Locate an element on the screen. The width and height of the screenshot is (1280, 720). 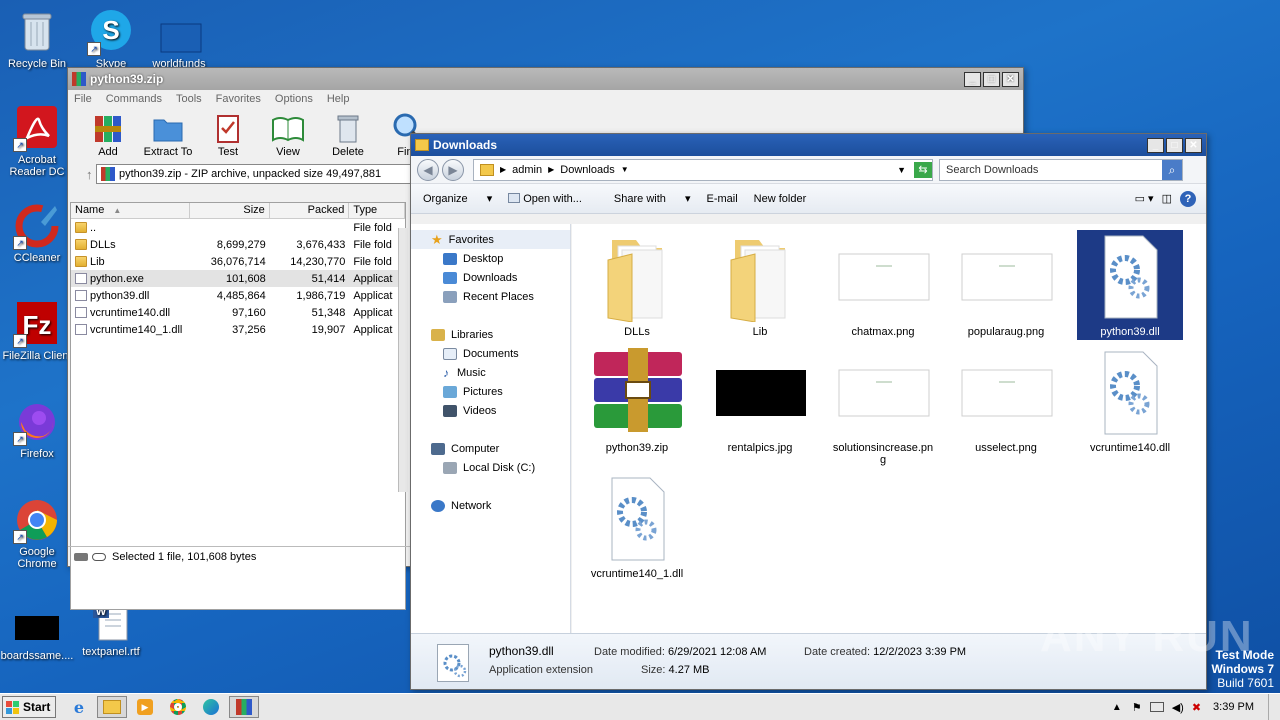
menu-file: File is located at coordinates (83, 99).